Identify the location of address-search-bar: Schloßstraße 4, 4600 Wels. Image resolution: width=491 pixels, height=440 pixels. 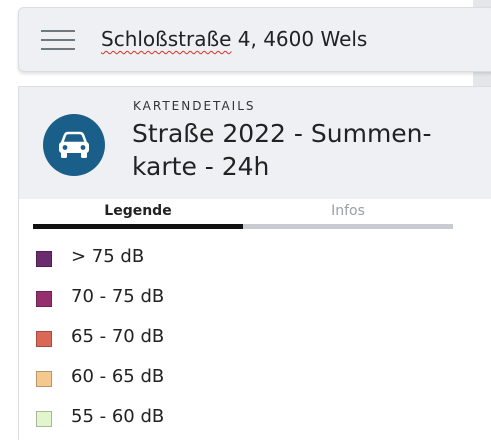
(254, 39).